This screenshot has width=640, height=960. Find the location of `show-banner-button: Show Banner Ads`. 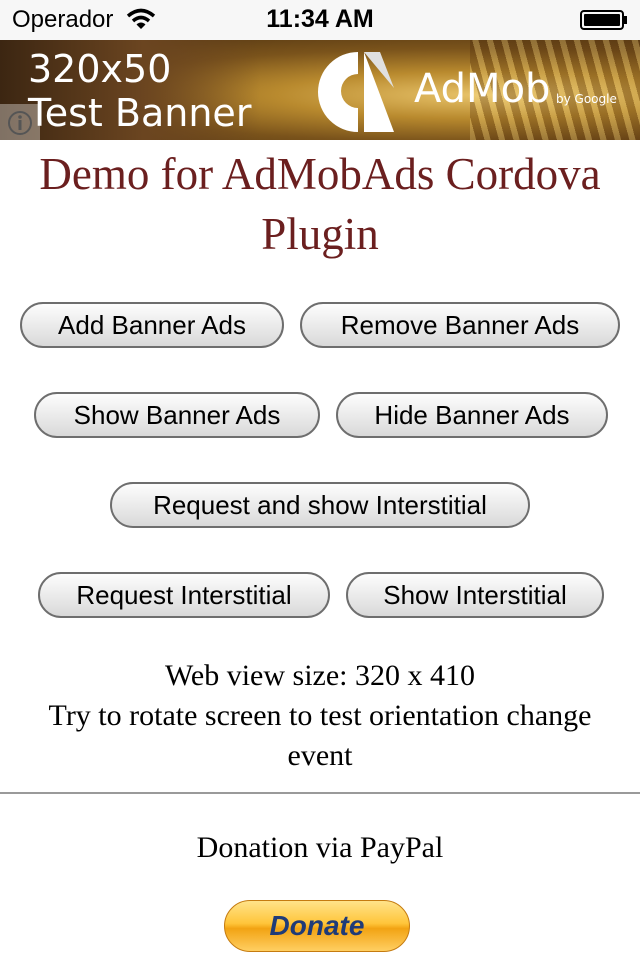

show-banner-button: Show Banner Ads is located at coordinates (177, 415).